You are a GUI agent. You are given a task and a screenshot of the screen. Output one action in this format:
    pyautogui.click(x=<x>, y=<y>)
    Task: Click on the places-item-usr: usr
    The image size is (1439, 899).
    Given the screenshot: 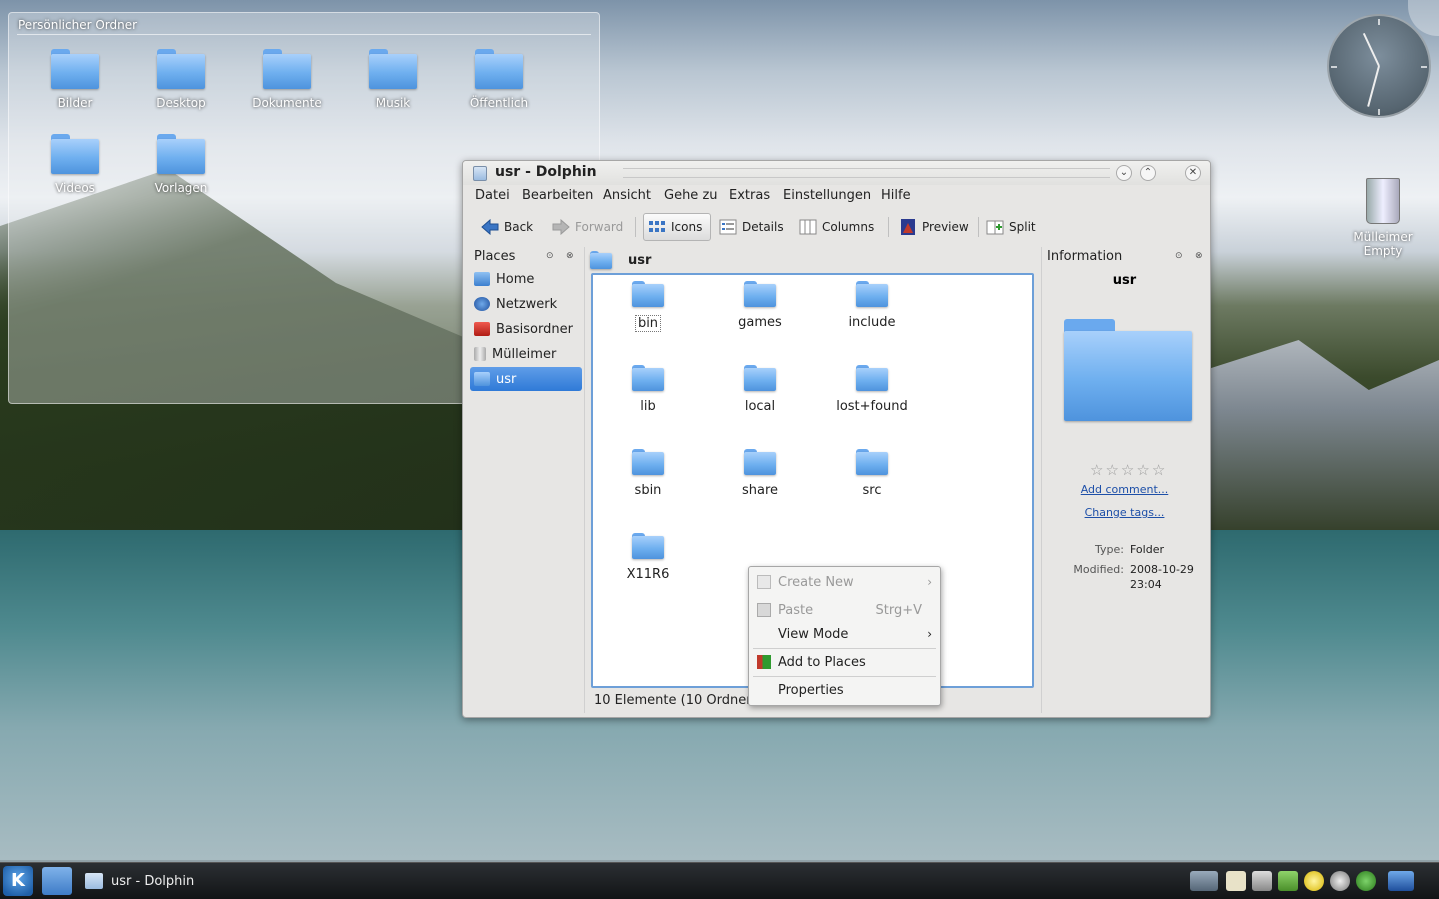 What is the action you would take?
    pyautogui.click(x=526, y=379)
    